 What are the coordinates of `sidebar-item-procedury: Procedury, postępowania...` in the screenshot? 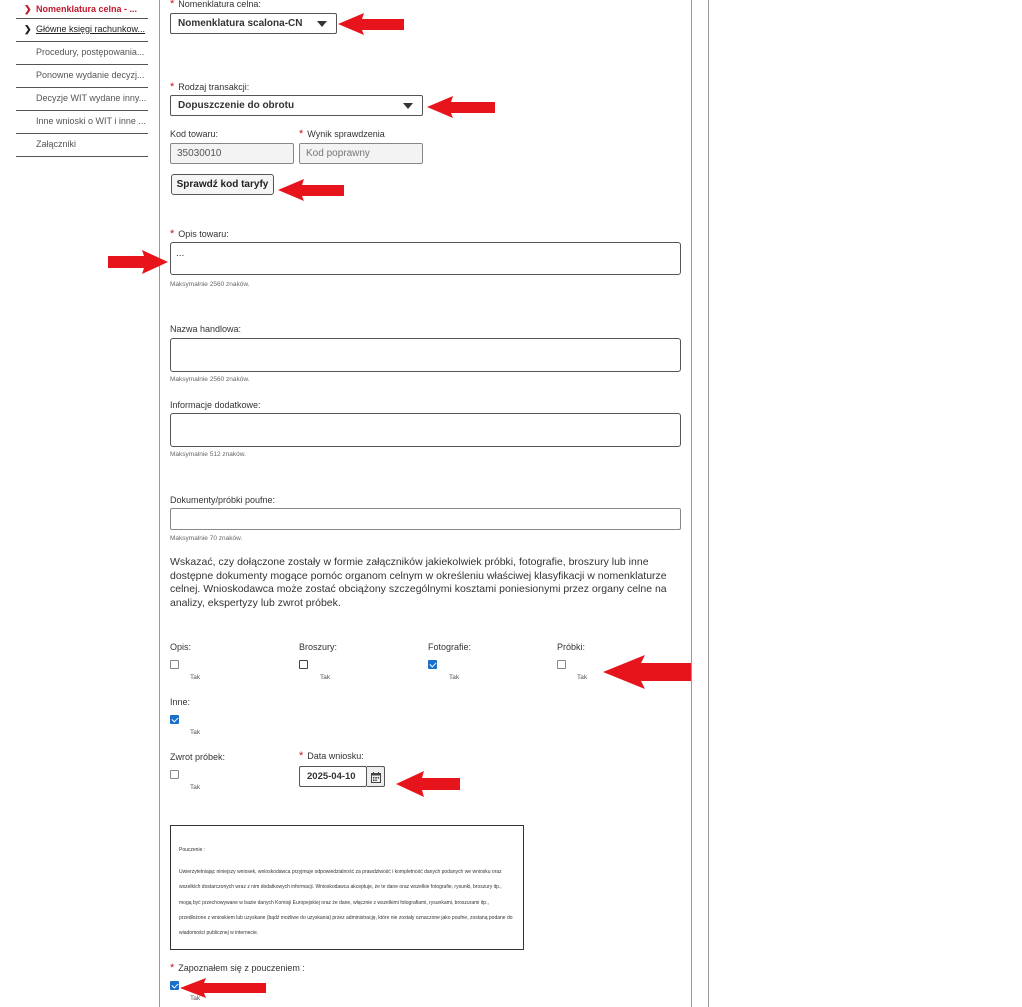 It's located at (82, 53).